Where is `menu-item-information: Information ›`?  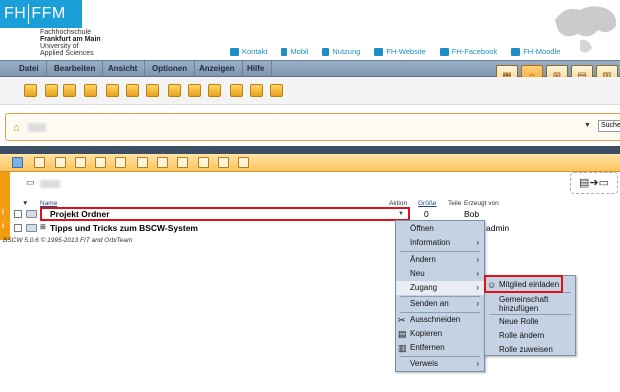 menu-item-information: Information › is located at coordinates (440, 243).